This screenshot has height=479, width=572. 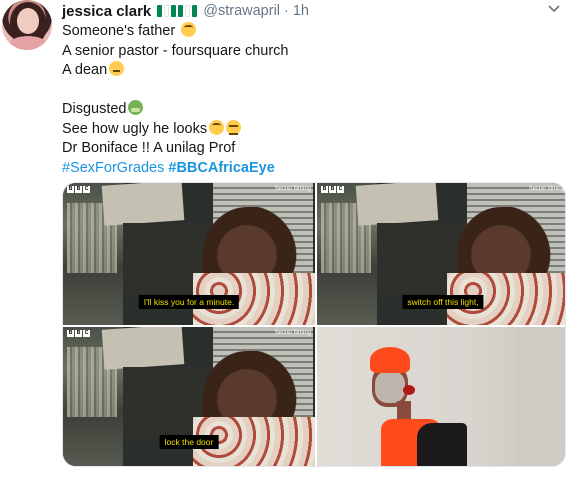 I want to click on timestamp: 1h, so click(x=301, y=11).